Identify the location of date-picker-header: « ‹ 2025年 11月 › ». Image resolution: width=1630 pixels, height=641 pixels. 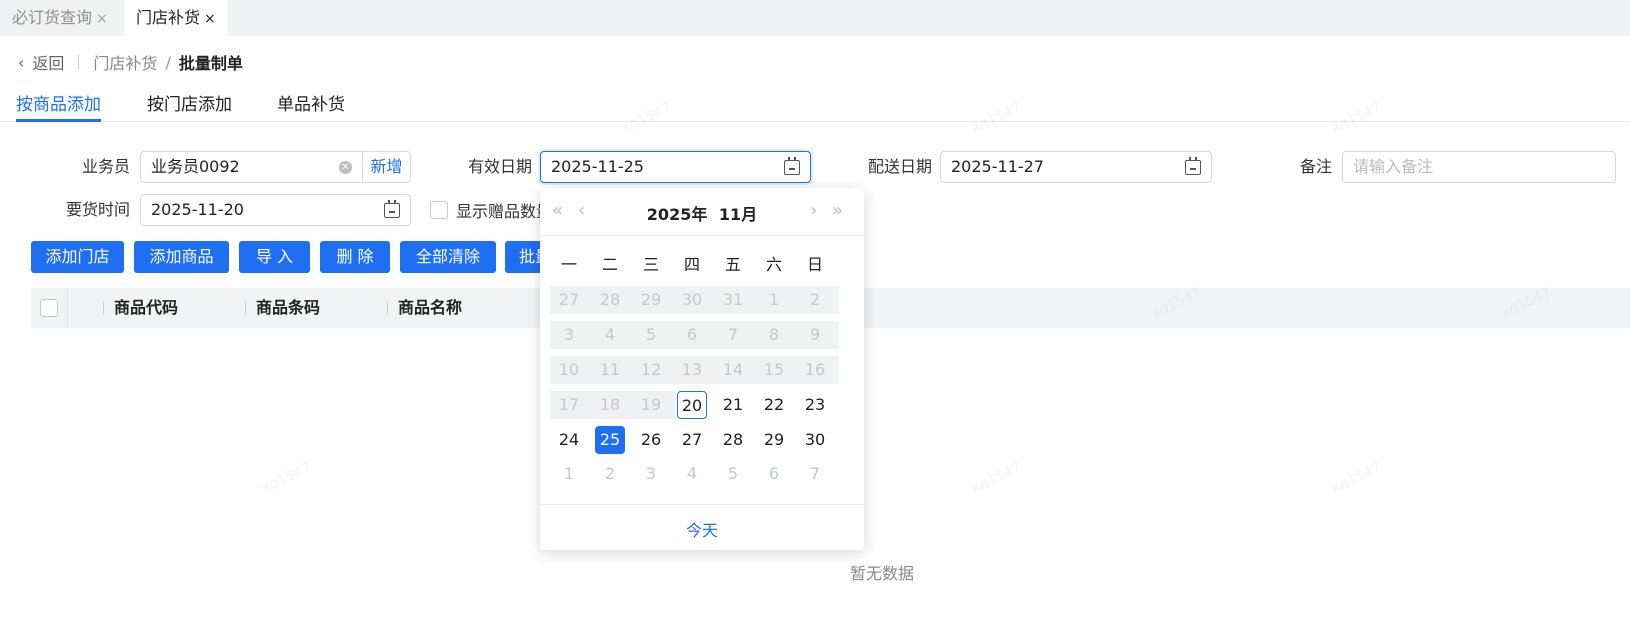
(702, 212).